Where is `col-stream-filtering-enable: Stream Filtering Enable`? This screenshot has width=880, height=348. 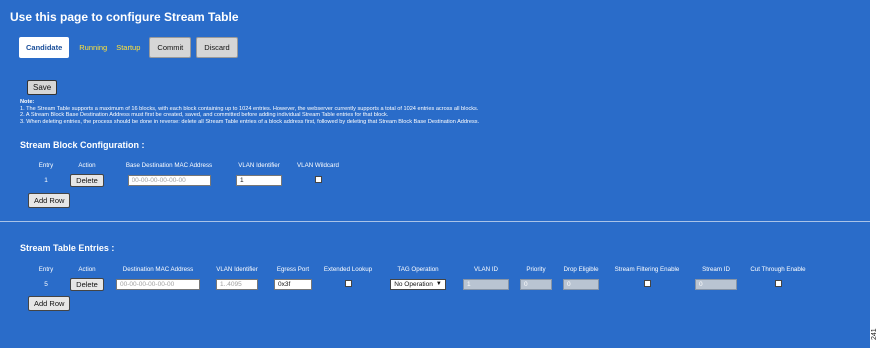
col-stream-filtering-enable: Stream Filtering Enable is located at coordinates (647, 269).